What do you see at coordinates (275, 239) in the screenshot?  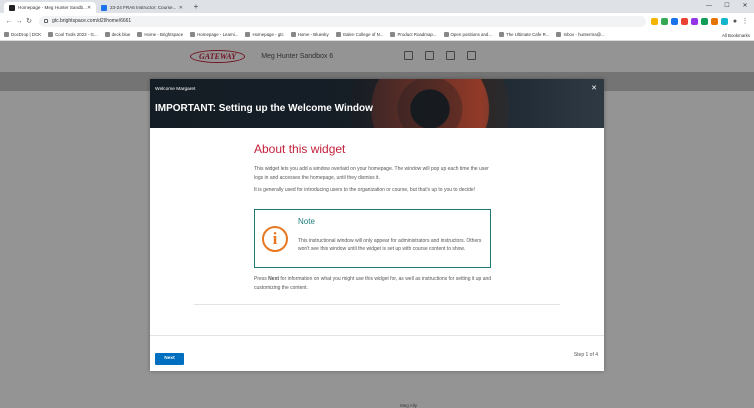 I see `info-icon: i` at bounding box center [275, 239].